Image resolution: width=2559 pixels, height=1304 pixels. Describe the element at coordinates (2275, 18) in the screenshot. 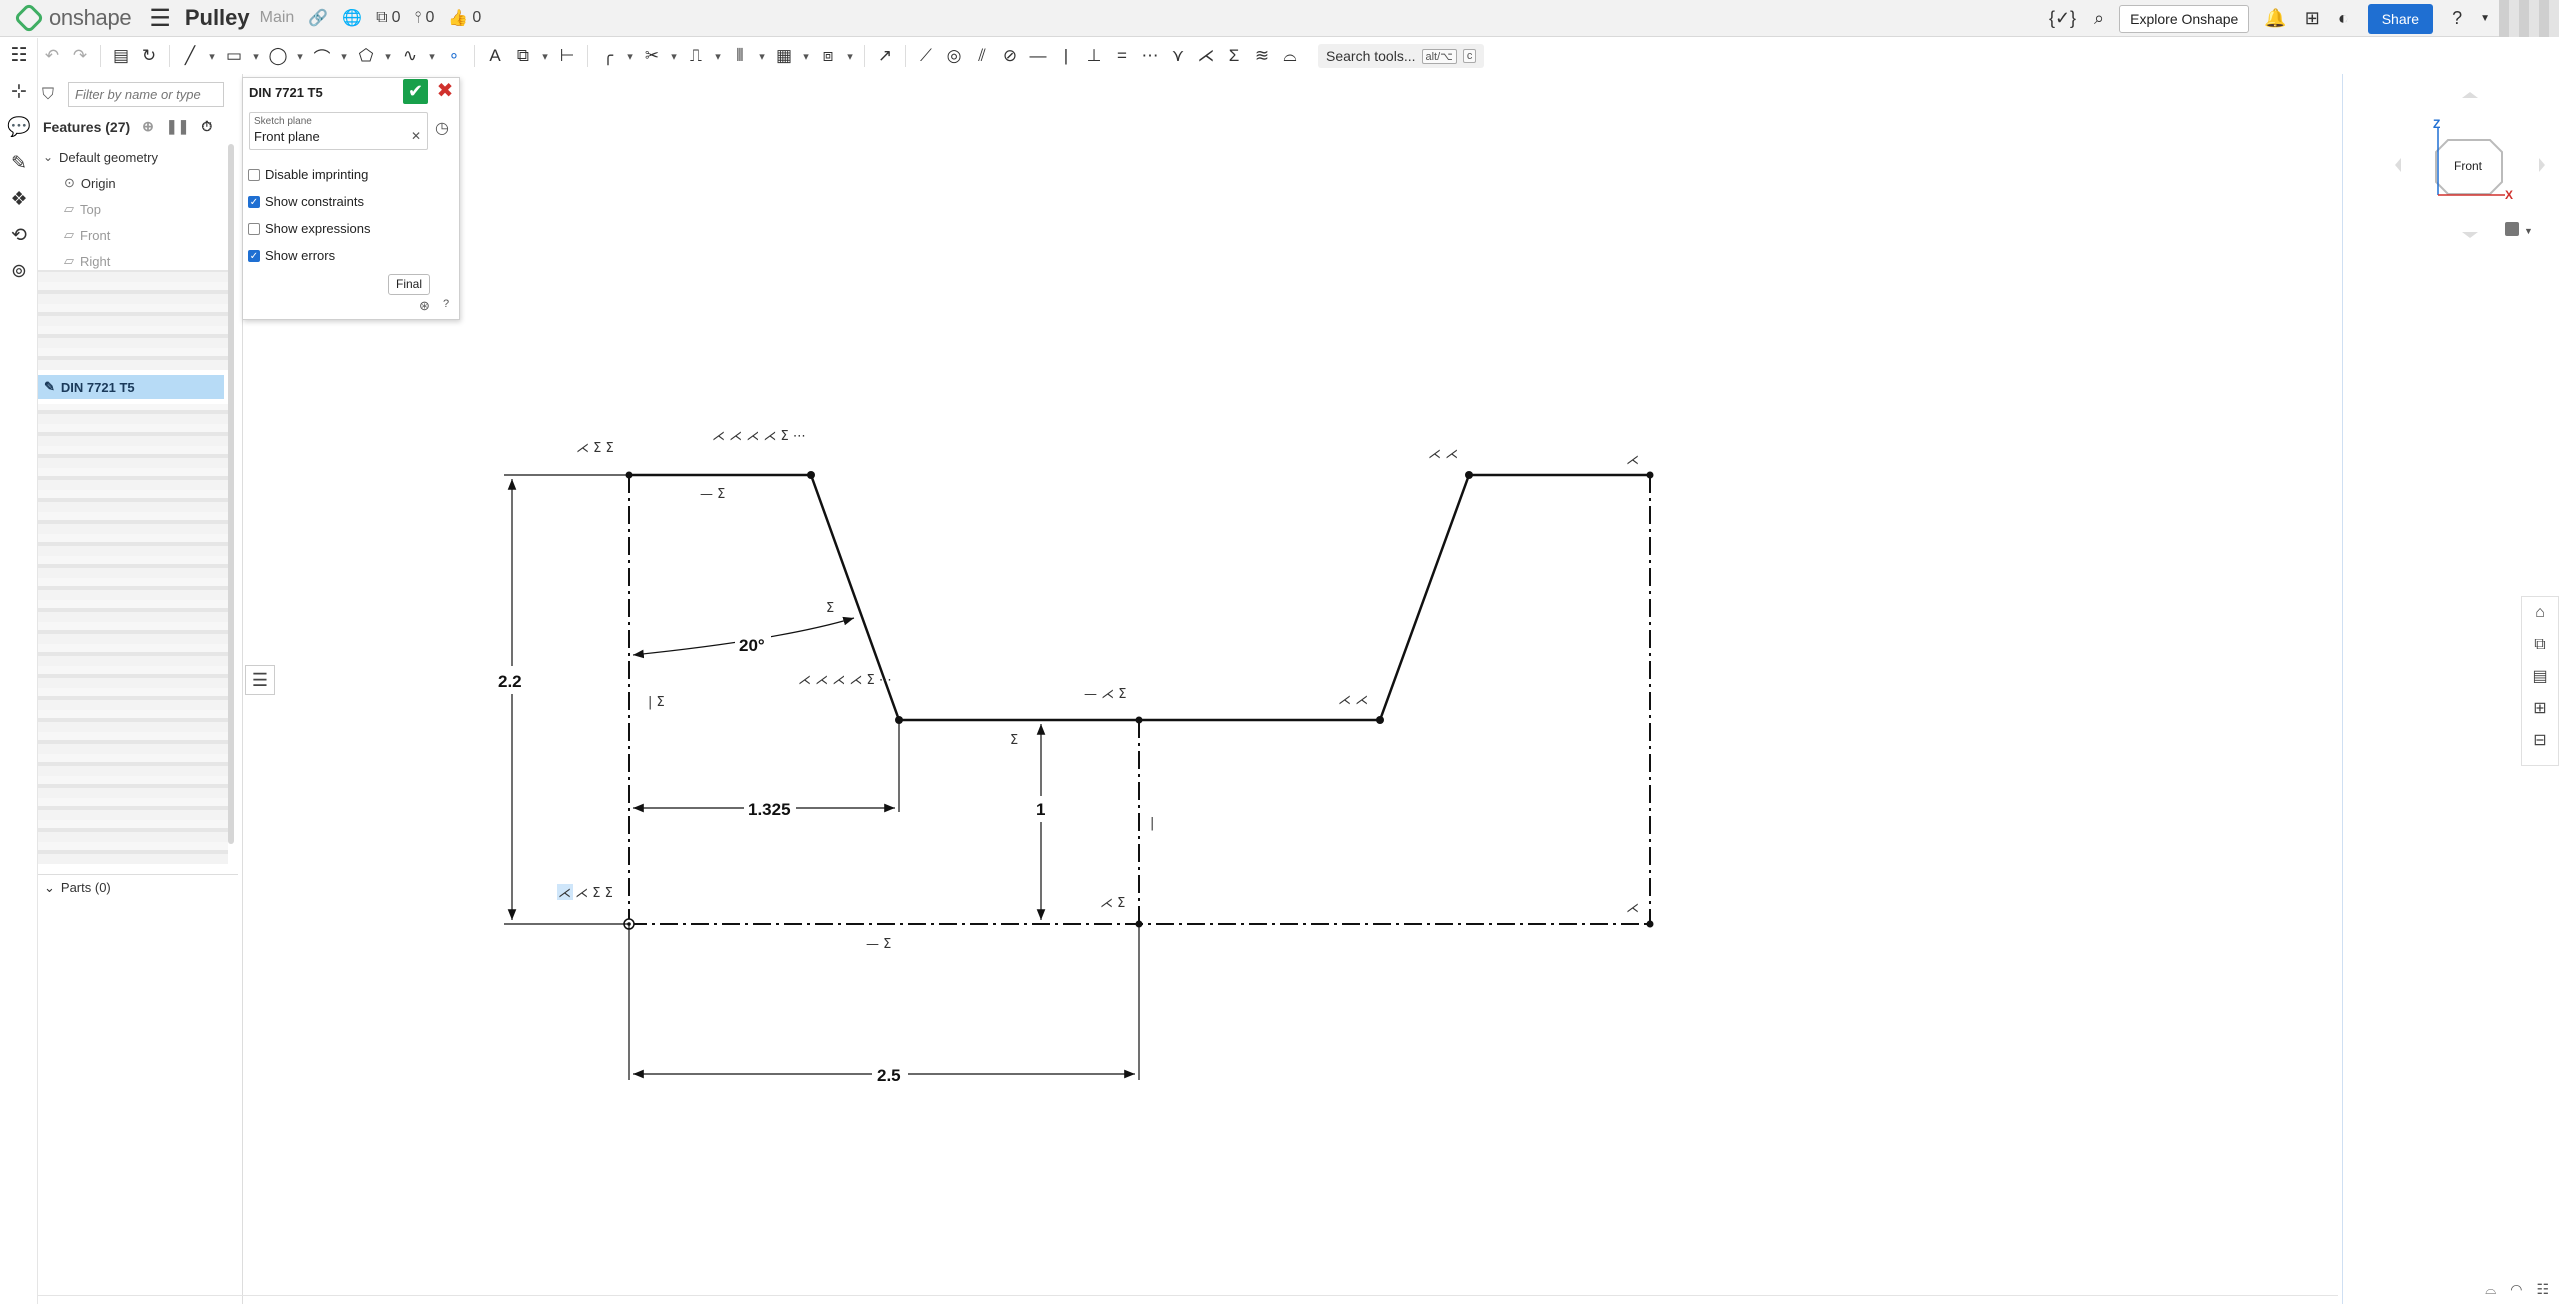

I see `notifications-bell-icon: 🔔` at that location.